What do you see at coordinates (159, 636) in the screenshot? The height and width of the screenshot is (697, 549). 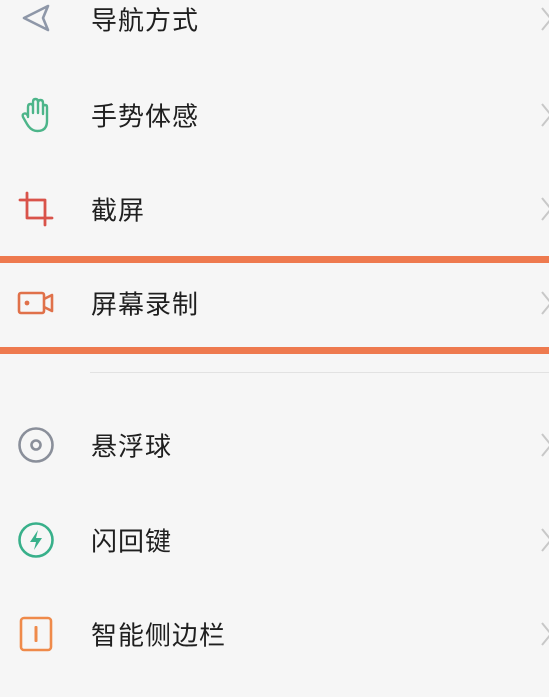 I see `settings-item-label: 智能侧边栏` at bounding box center [159, 636].